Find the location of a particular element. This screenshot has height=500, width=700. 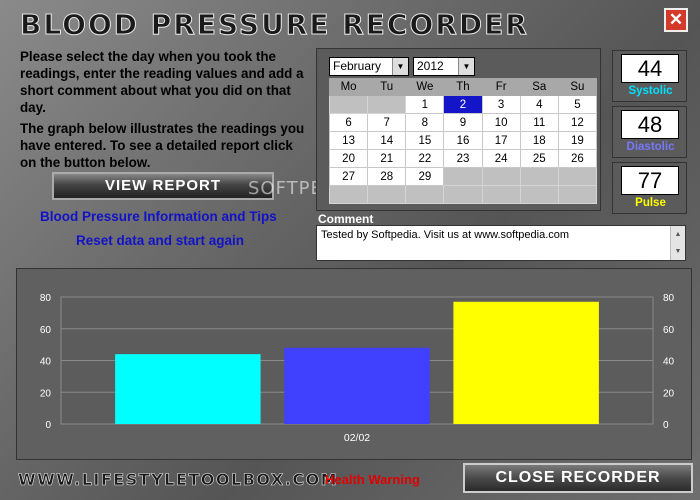

calendar-day: 23 is located at coordinates (463, 158).